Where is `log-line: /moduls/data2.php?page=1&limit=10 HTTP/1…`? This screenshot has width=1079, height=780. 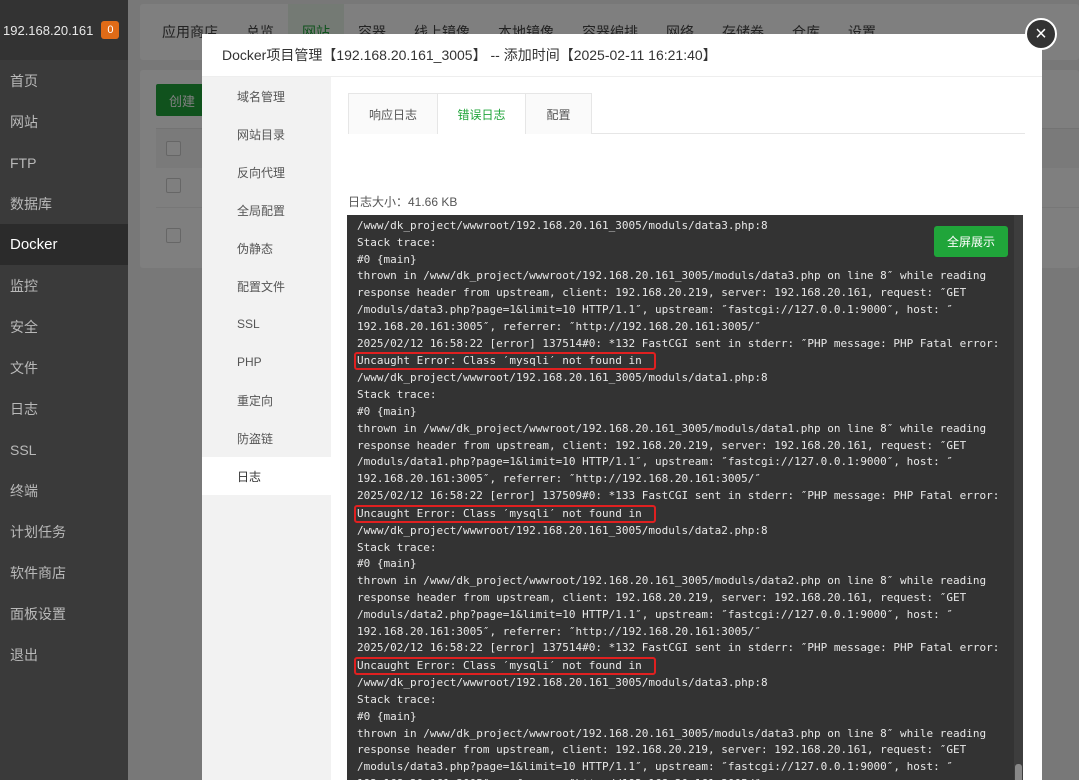 log-line: /moduls/data2.php?page=1&limit=10 HTTP/1… is located at coordinates (655, 614).